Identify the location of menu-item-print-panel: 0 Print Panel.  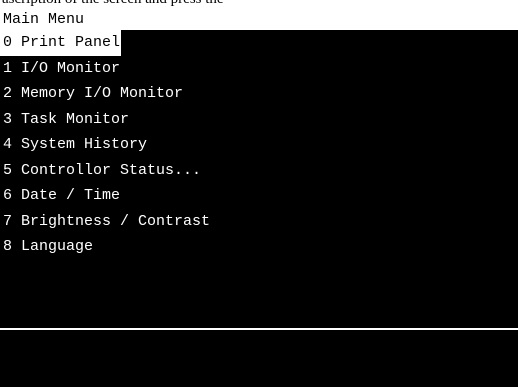
(259, 43).